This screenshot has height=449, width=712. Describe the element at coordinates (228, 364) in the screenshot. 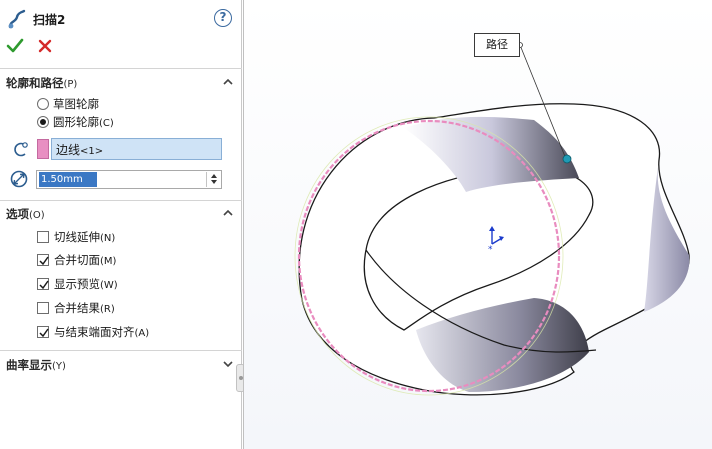

I see `chevron-down-icon` at that location.